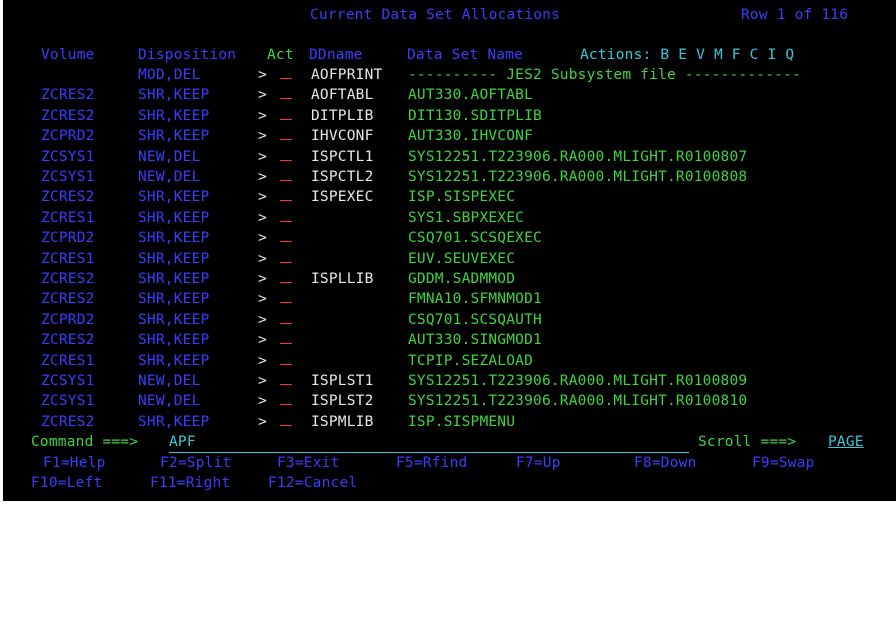 This screenshot has width=896, height=637. Describe the element at coordinates (308, 463) in the screenshot. I see `pfkey-f3-exit: F3=Exit` at that location.